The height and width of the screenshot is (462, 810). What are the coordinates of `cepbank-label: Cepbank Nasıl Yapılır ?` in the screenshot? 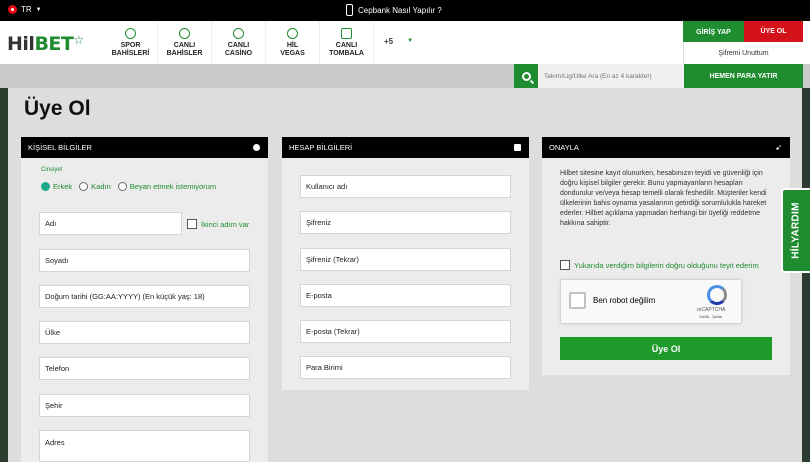 It's located at (400, 10).